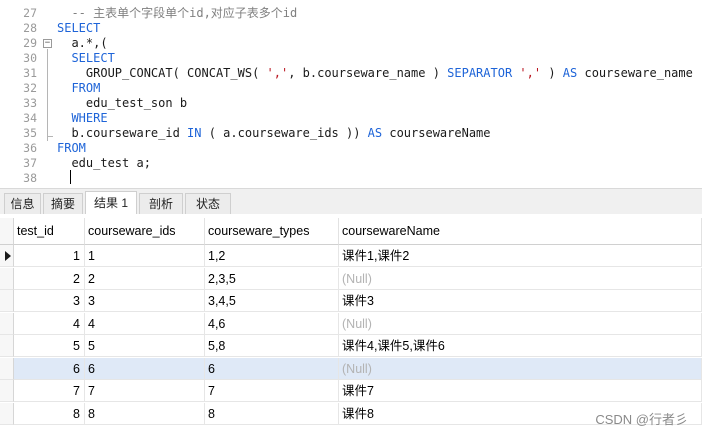 This screenshot has width=702, height=438. Describe the element at coordinates (375, 133) in the screenshot. I see `sql-keyword: AS` at that location.